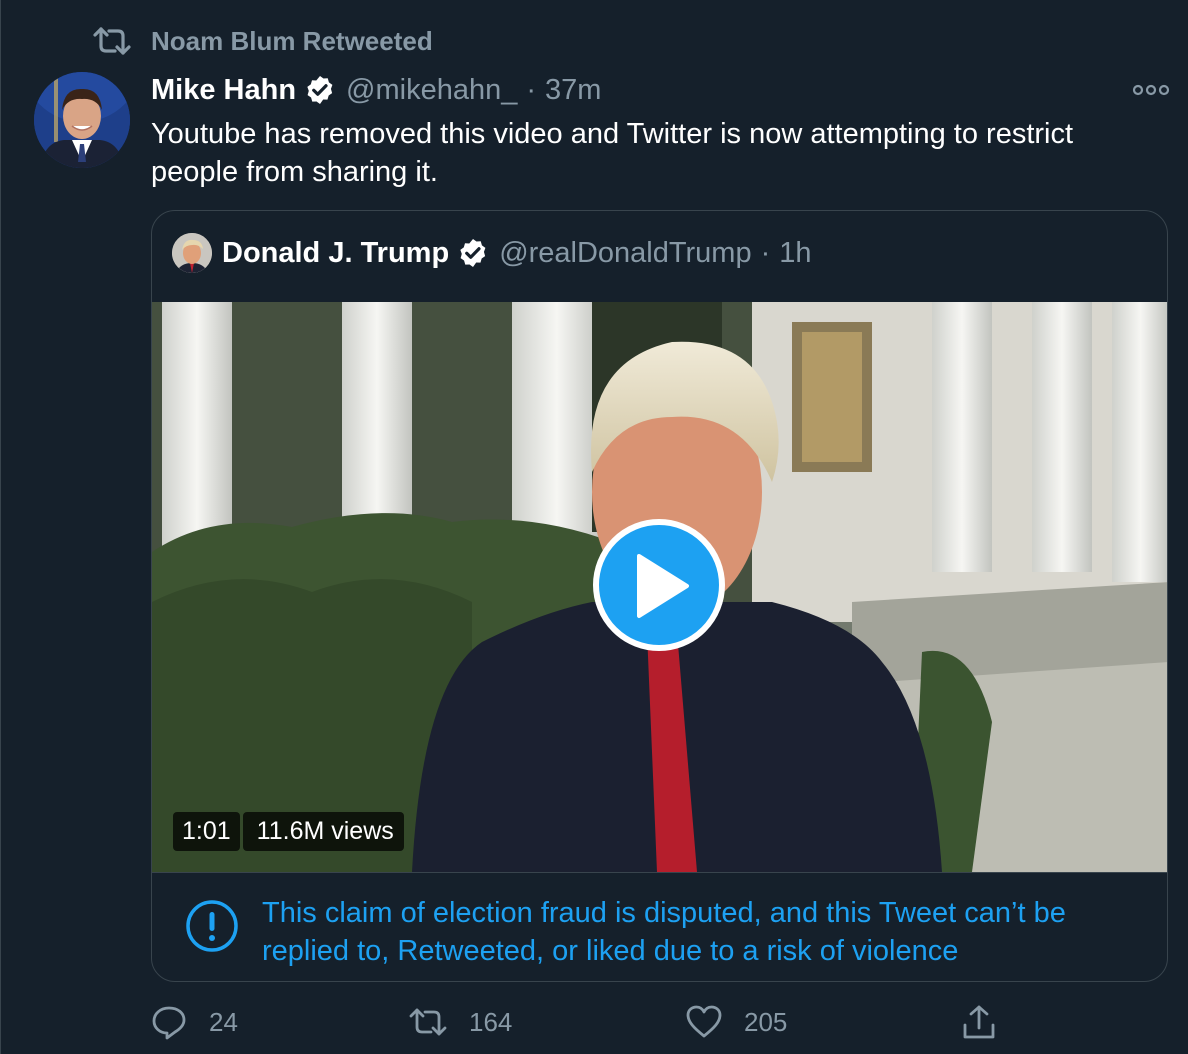 This screenshot has height=1054, width=1188. Describe the element at coordinates (223, 90) in the screenshot. I see `author-name: Mike Hahn` at that location.